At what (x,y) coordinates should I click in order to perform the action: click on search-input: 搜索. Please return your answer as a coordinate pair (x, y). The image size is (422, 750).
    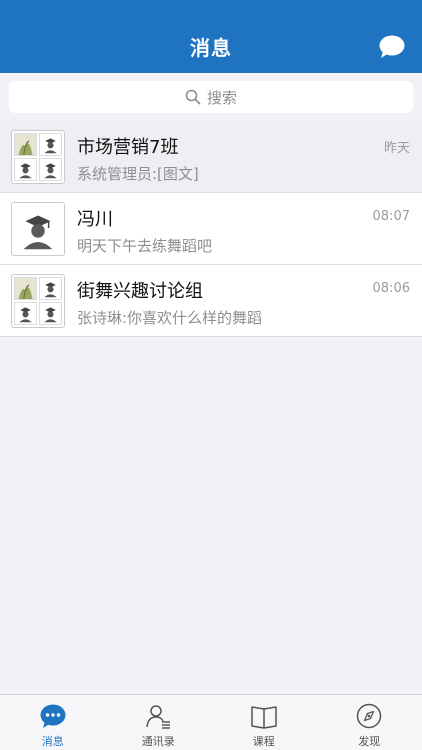
    Looking at the image, I should click on (211, 97).